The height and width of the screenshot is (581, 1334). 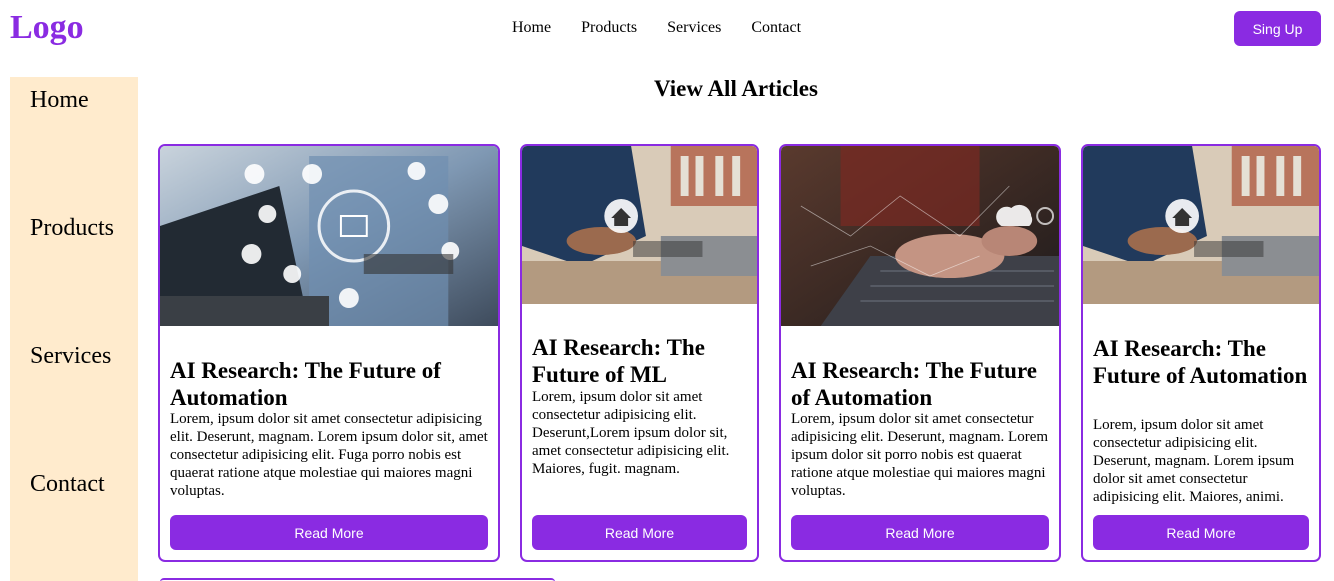 I want to click on sidebar-item-services: Services, so click(x=70, y=356).